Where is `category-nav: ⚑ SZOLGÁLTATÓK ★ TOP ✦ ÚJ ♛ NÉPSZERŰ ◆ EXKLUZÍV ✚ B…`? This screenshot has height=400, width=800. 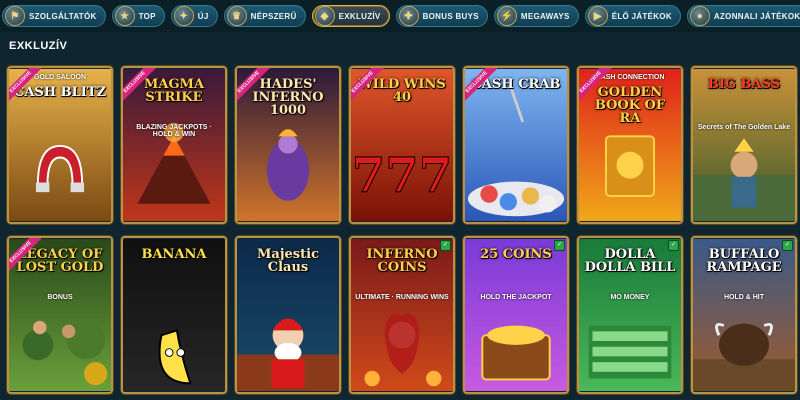 category-nav: ⚑ SZOLGÁLTATÓK ★ TOP ✦ ÚJ ♛ NÉPSZERŰ ◆ EXKLUZÍV ✚ B… is located at coordinates (400, 16).